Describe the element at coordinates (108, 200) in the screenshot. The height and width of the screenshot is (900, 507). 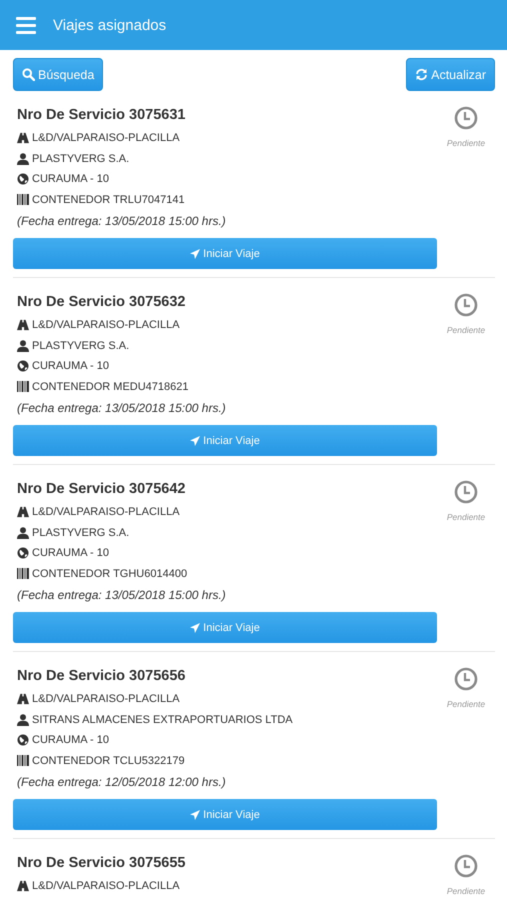
I see `service-detail: CONTENEDOR TRLU7047141` at that location.